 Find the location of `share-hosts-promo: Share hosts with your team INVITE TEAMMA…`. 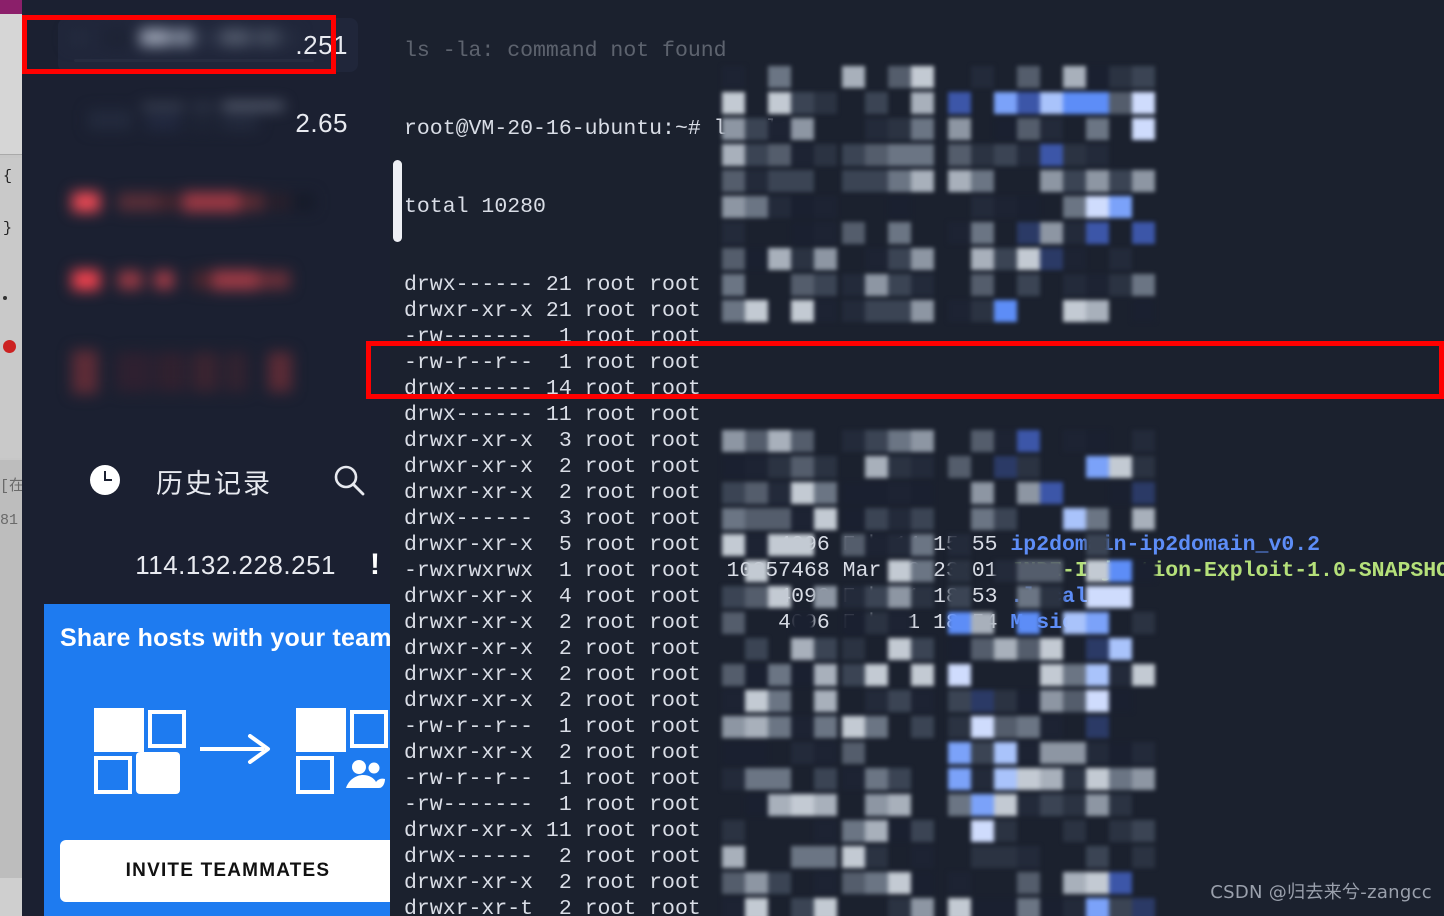

share-hosts-promo: Share hosts with your team INVITE TEAMMA… is located at coordinates (228, 760).